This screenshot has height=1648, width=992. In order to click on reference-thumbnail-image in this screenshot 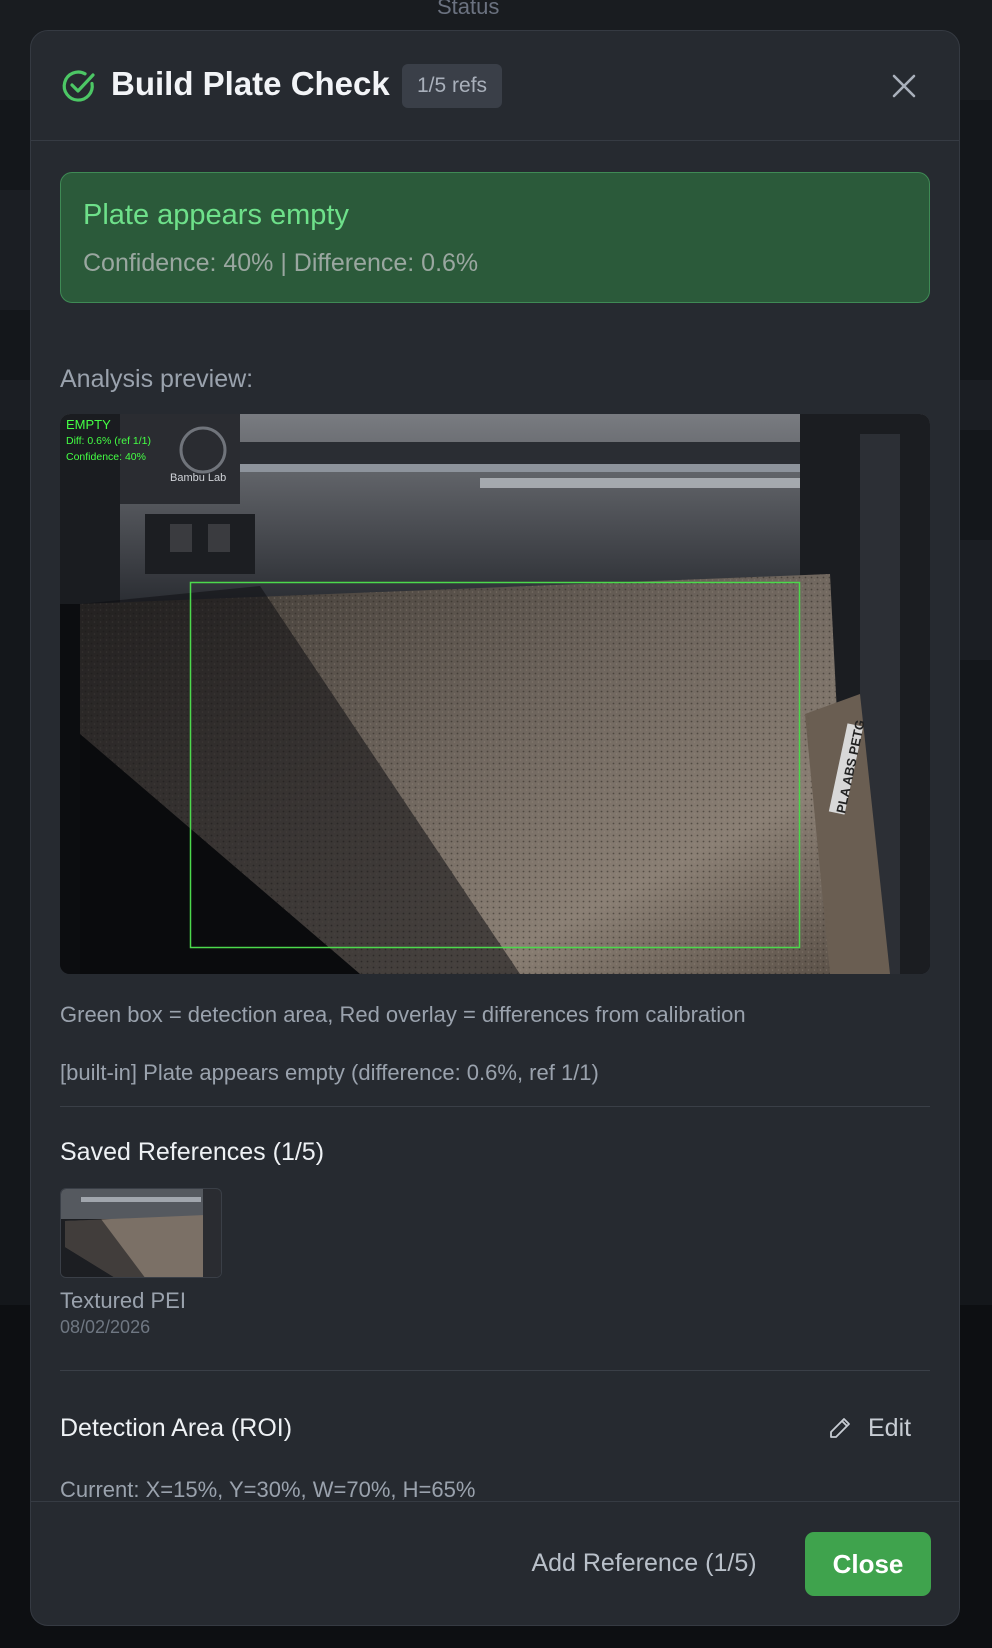, I will do `click(141, 1233)`.